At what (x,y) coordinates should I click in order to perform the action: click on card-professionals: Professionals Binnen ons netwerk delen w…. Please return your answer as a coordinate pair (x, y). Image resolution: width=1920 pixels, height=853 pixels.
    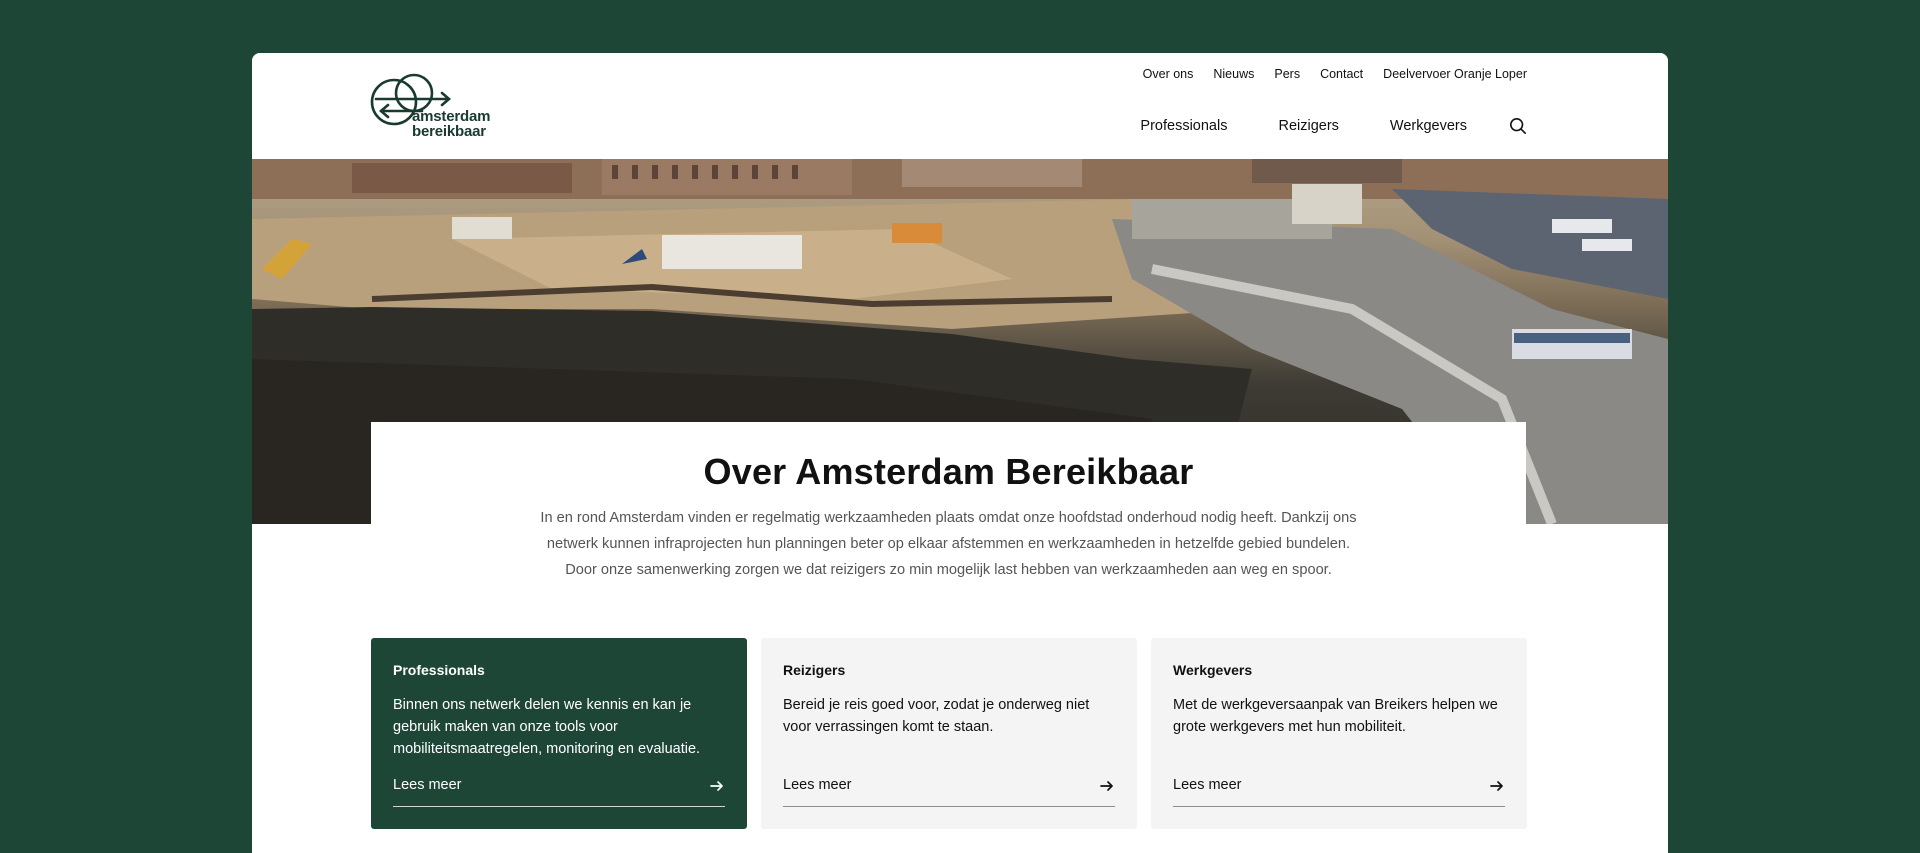
    Looking at the image, I should click on (559, 733).